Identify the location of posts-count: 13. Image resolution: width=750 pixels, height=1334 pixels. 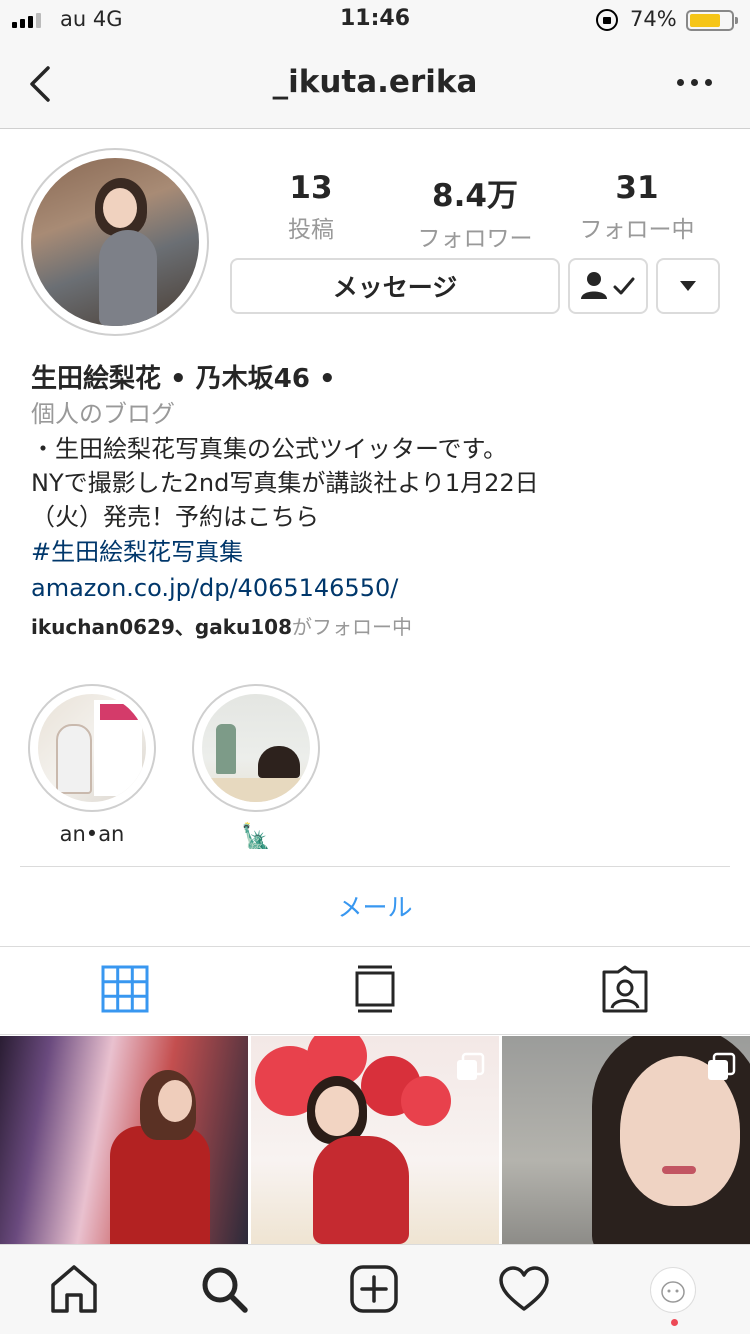
(311, 188).